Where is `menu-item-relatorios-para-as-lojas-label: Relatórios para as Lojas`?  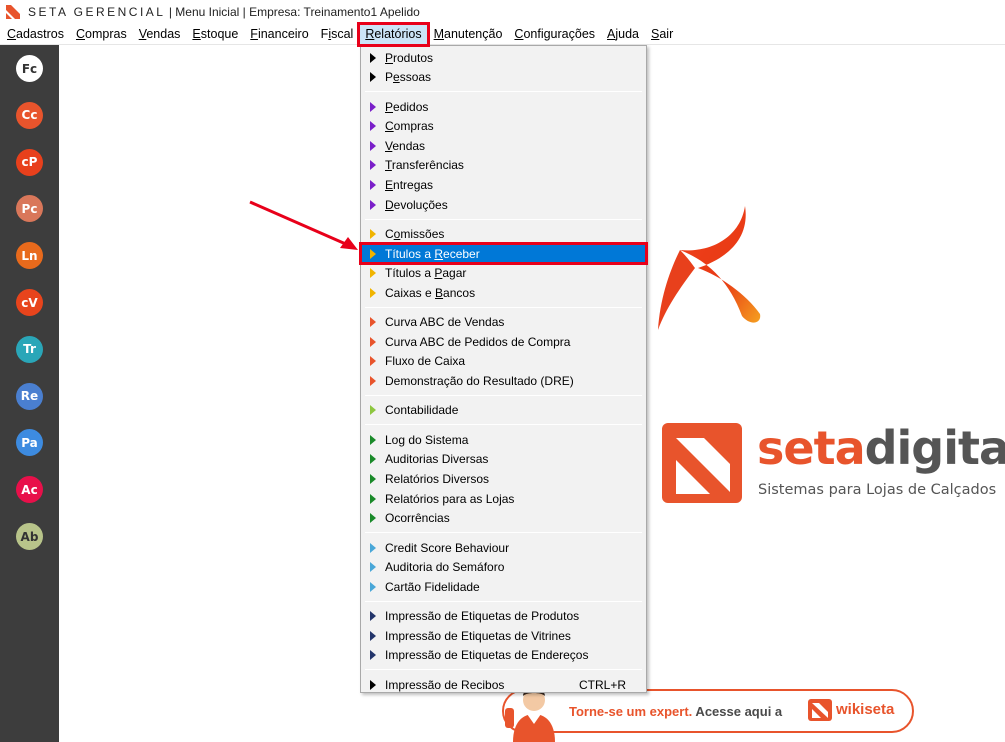
menu-item-relatorios-para-as-lojas-label: Relatórios para as Lojas is located at coordinates (449, 499).